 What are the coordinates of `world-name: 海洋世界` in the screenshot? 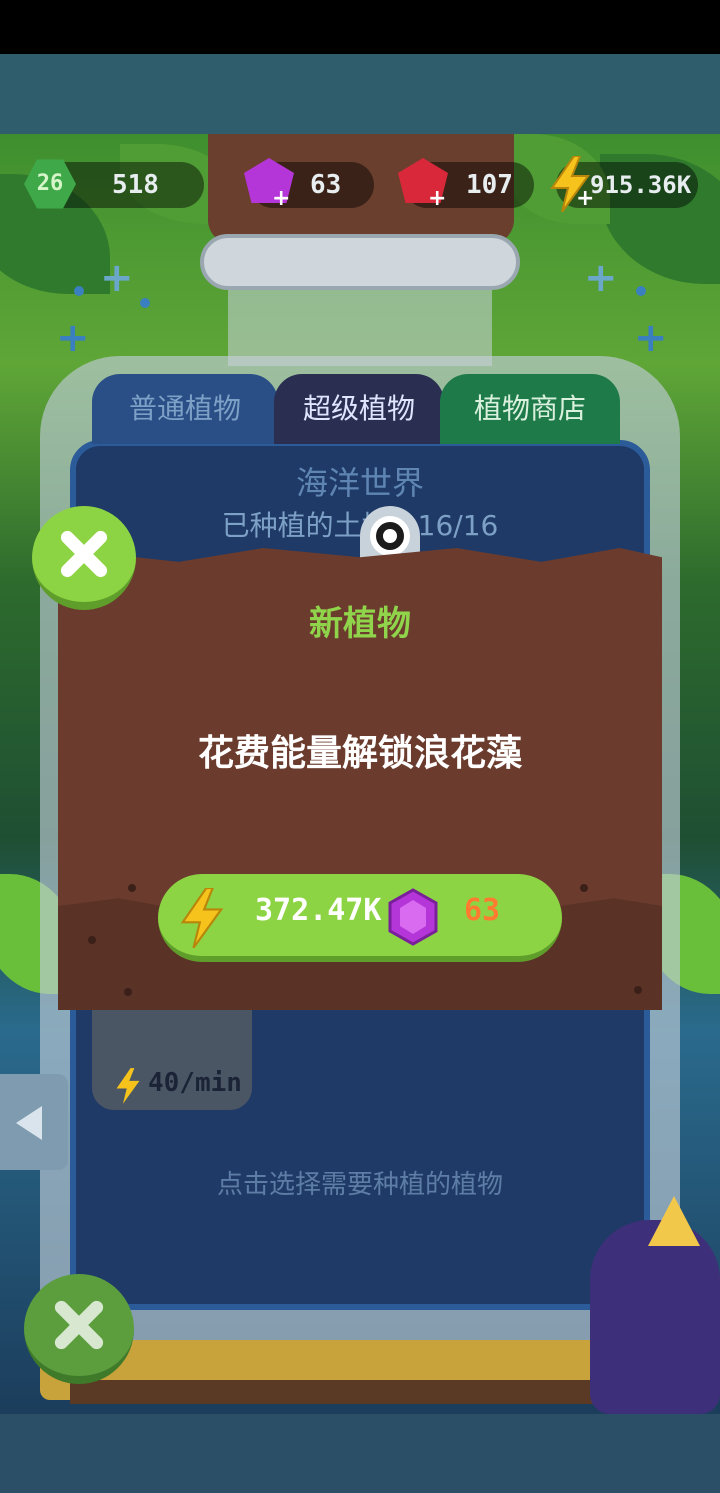 It's located at (359, 483).